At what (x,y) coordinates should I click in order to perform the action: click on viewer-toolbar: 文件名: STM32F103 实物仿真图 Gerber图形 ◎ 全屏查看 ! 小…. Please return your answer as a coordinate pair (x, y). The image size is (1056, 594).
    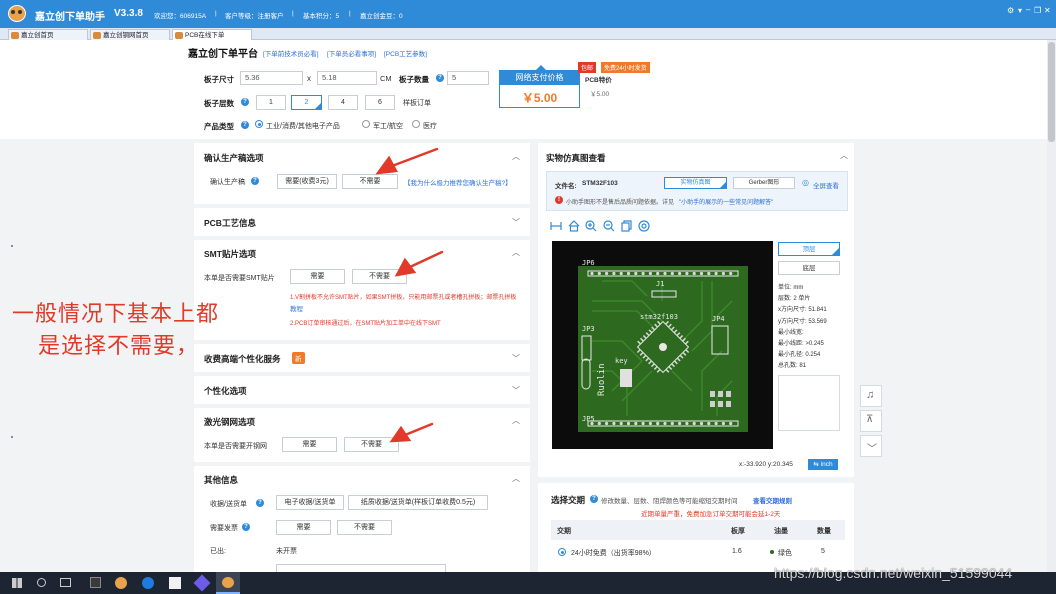
    Looking at the image, I should click on (697, 191).